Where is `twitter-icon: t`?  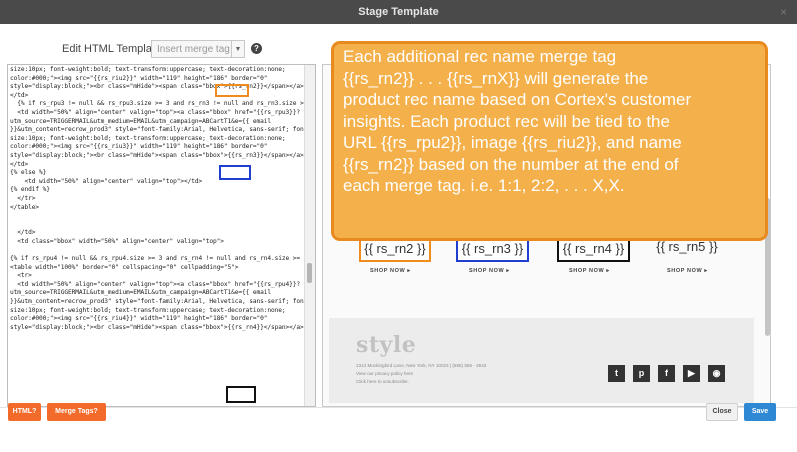
twitter-icon: t is located at coordinates (616, 373).